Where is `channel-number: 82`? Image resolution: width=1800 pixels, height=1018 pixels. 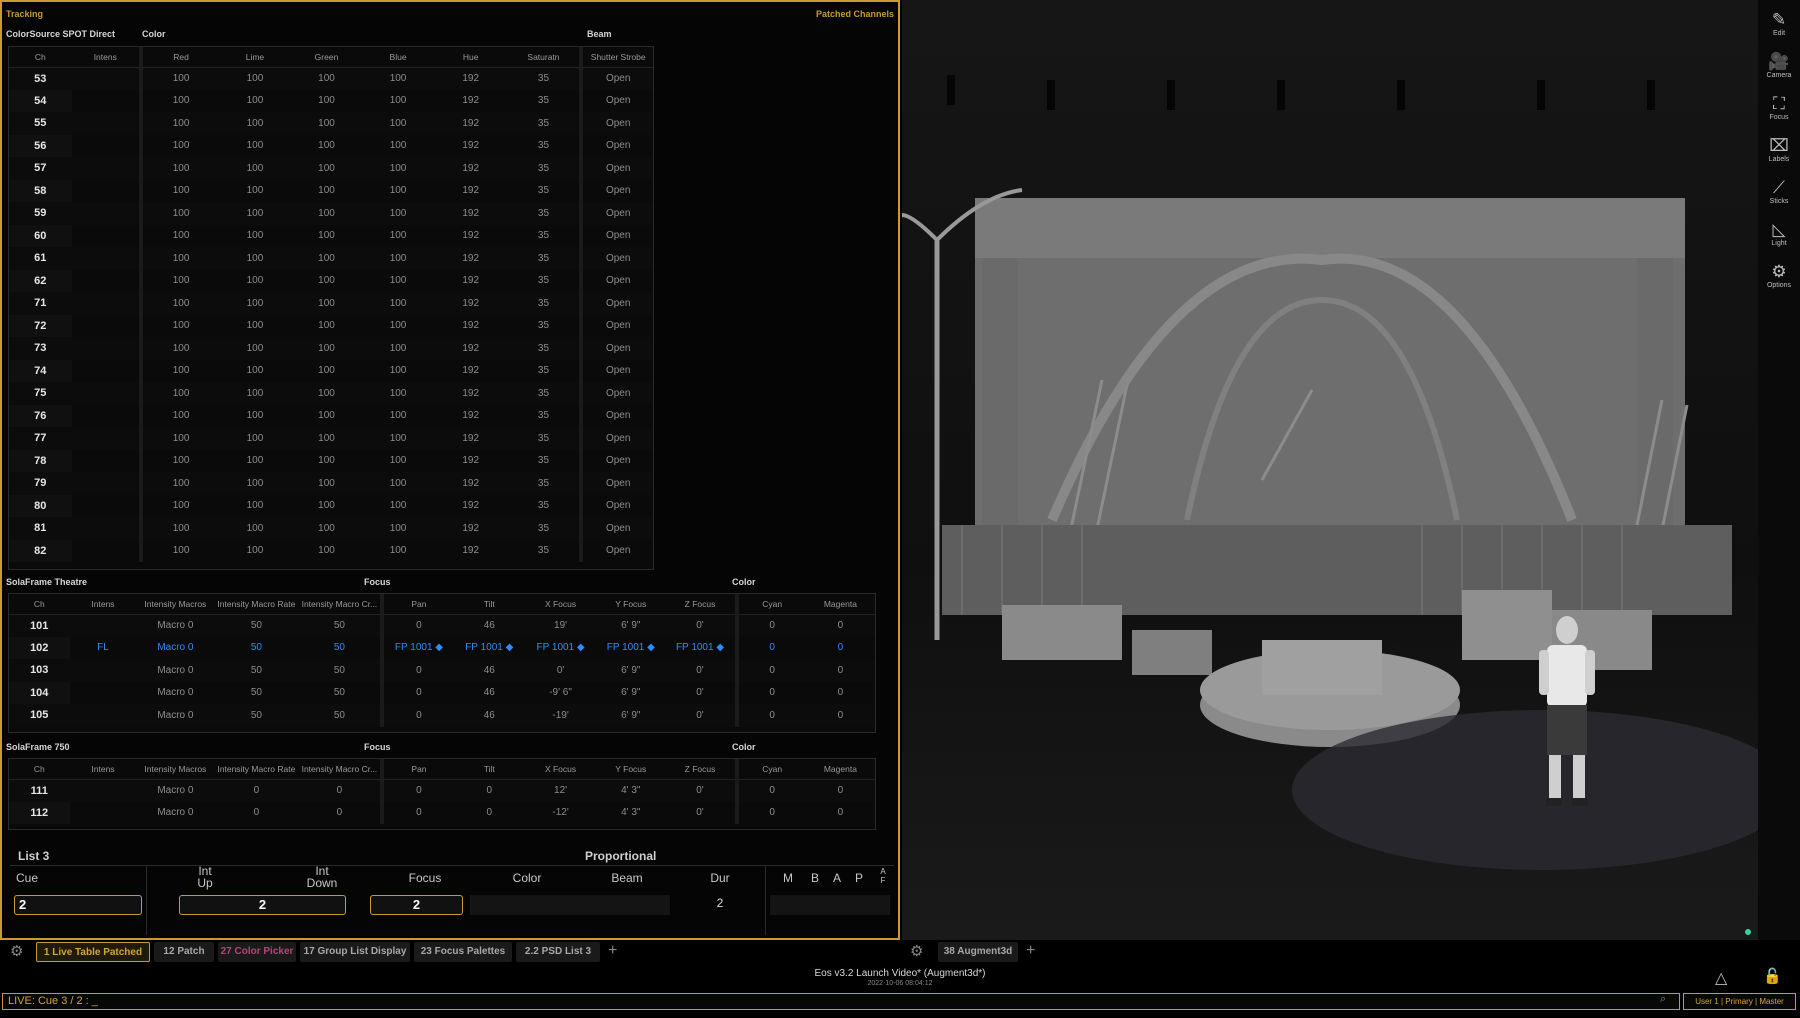
channel-number: 82 is located at coordinates (40, 550).